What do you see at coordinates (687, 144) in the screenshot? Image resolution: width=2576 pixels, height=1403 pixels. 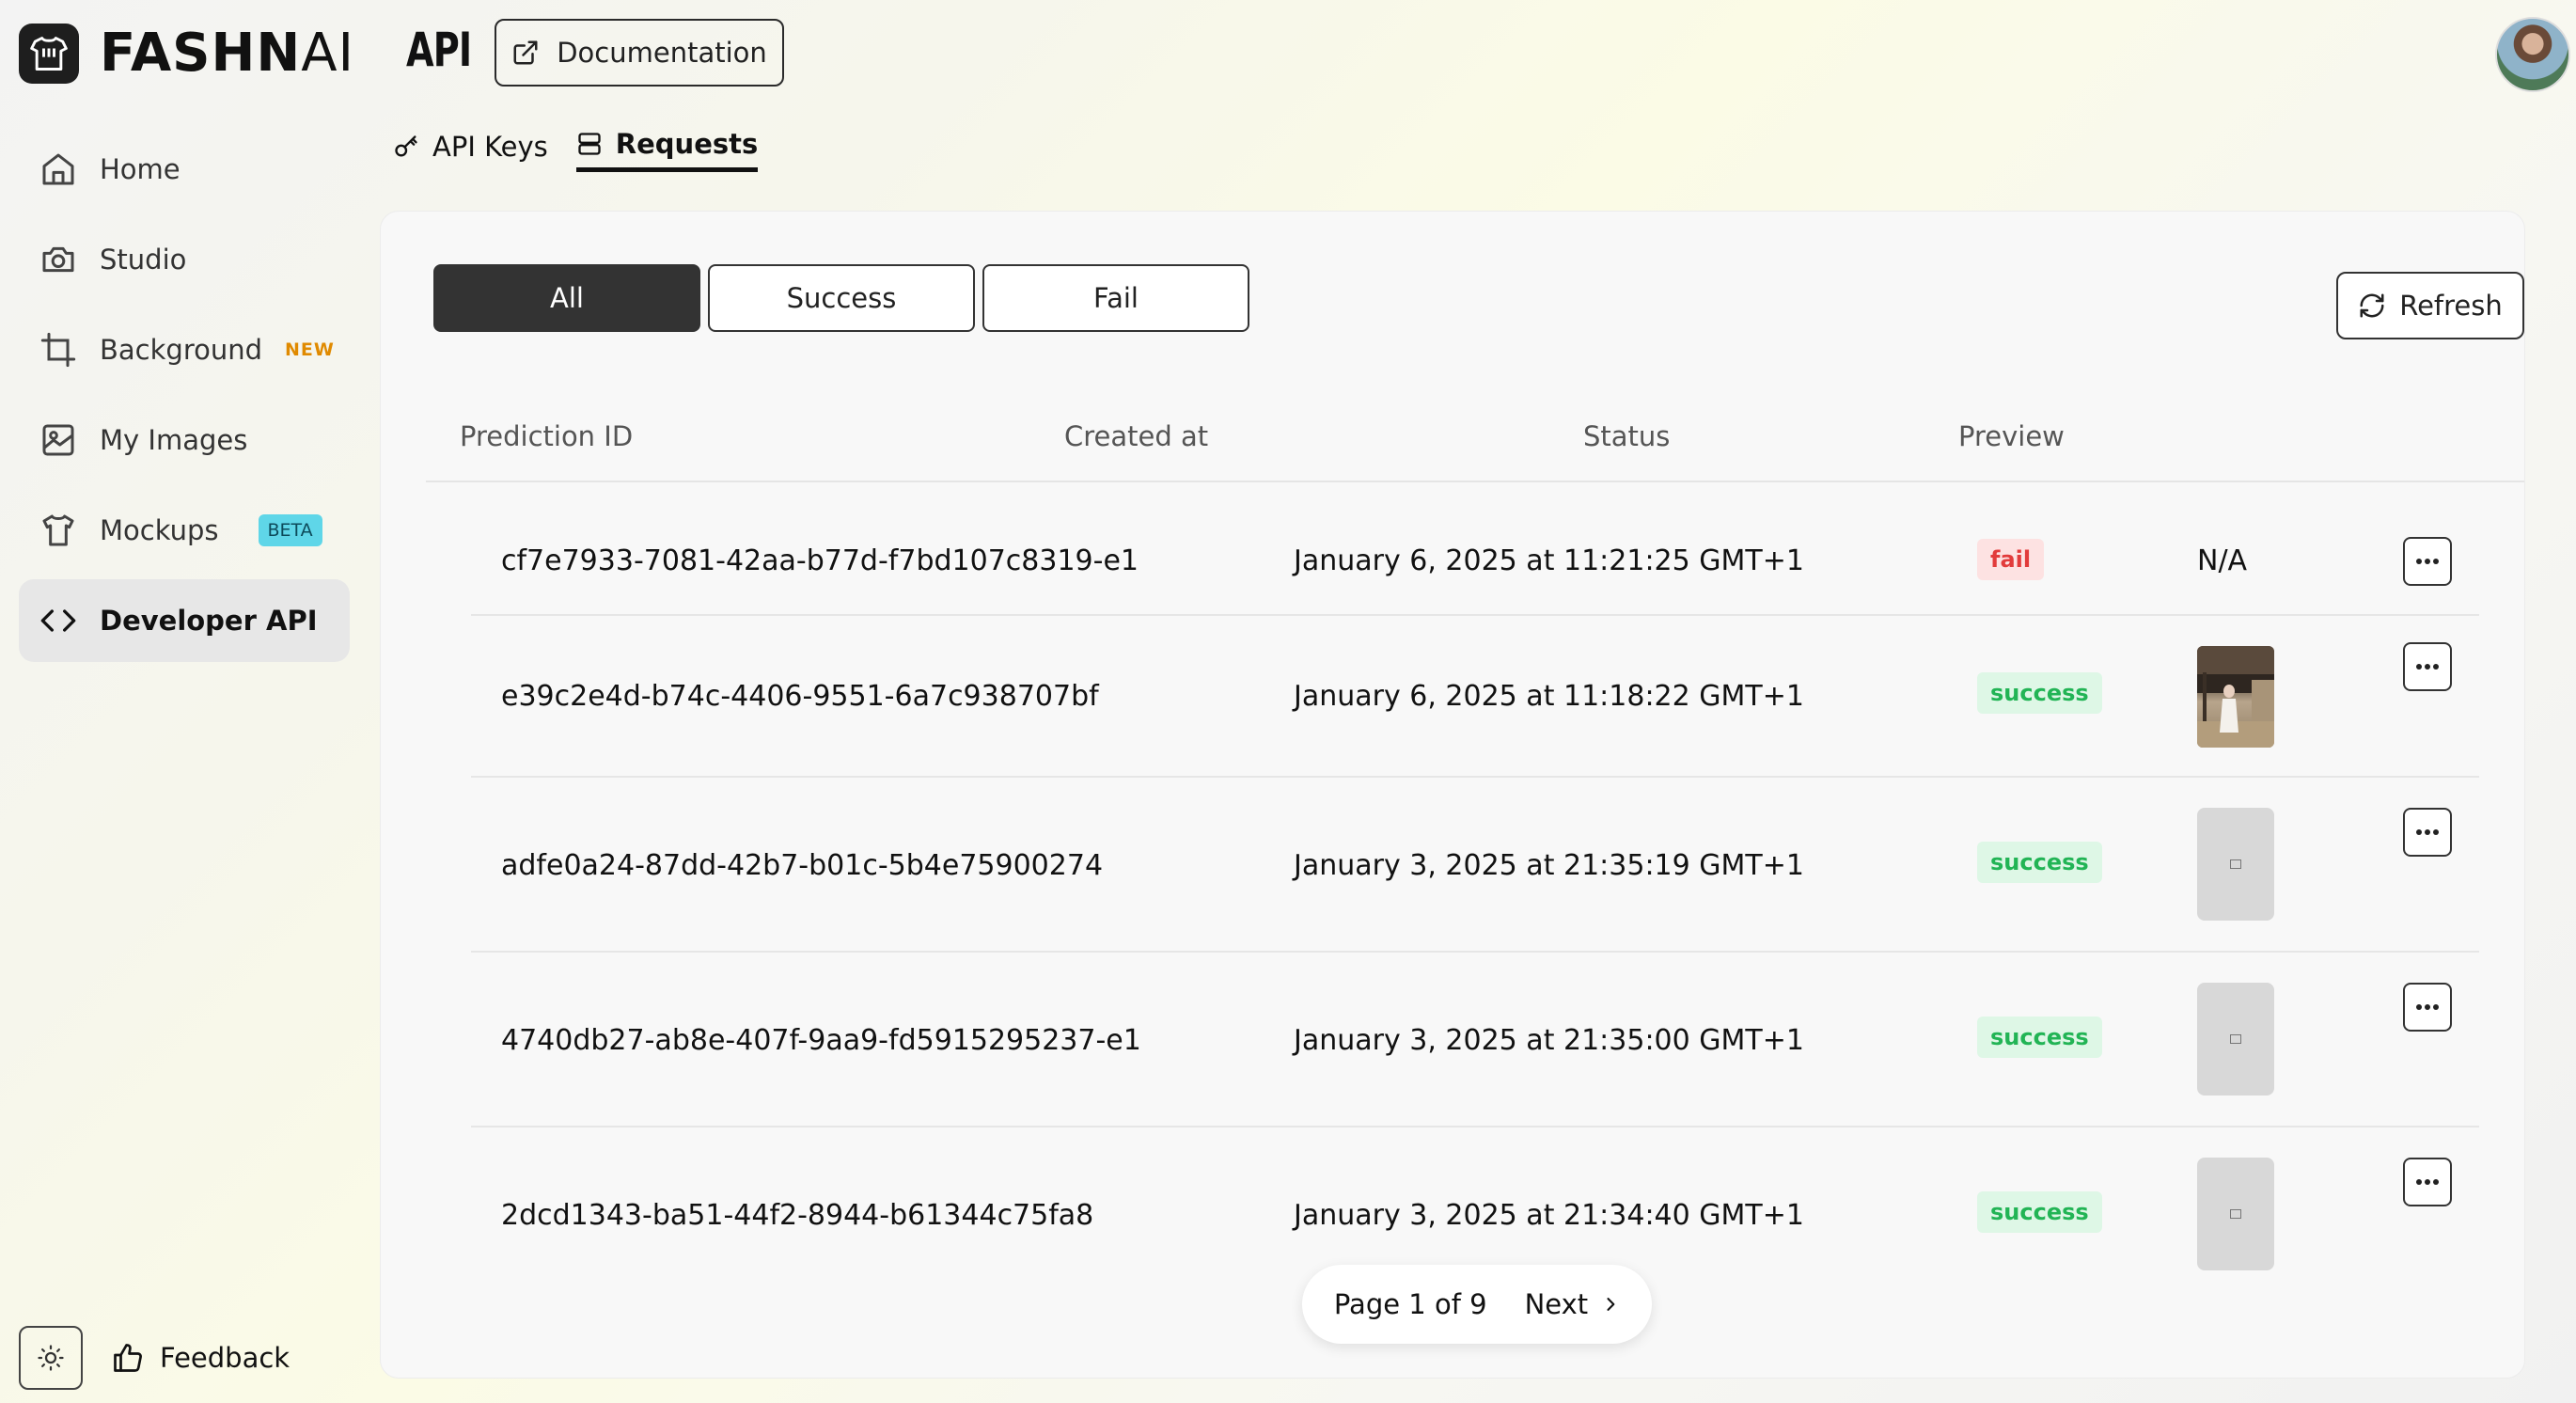 I see `tab-requests-label: Requests` at bounding box center [687, 144].